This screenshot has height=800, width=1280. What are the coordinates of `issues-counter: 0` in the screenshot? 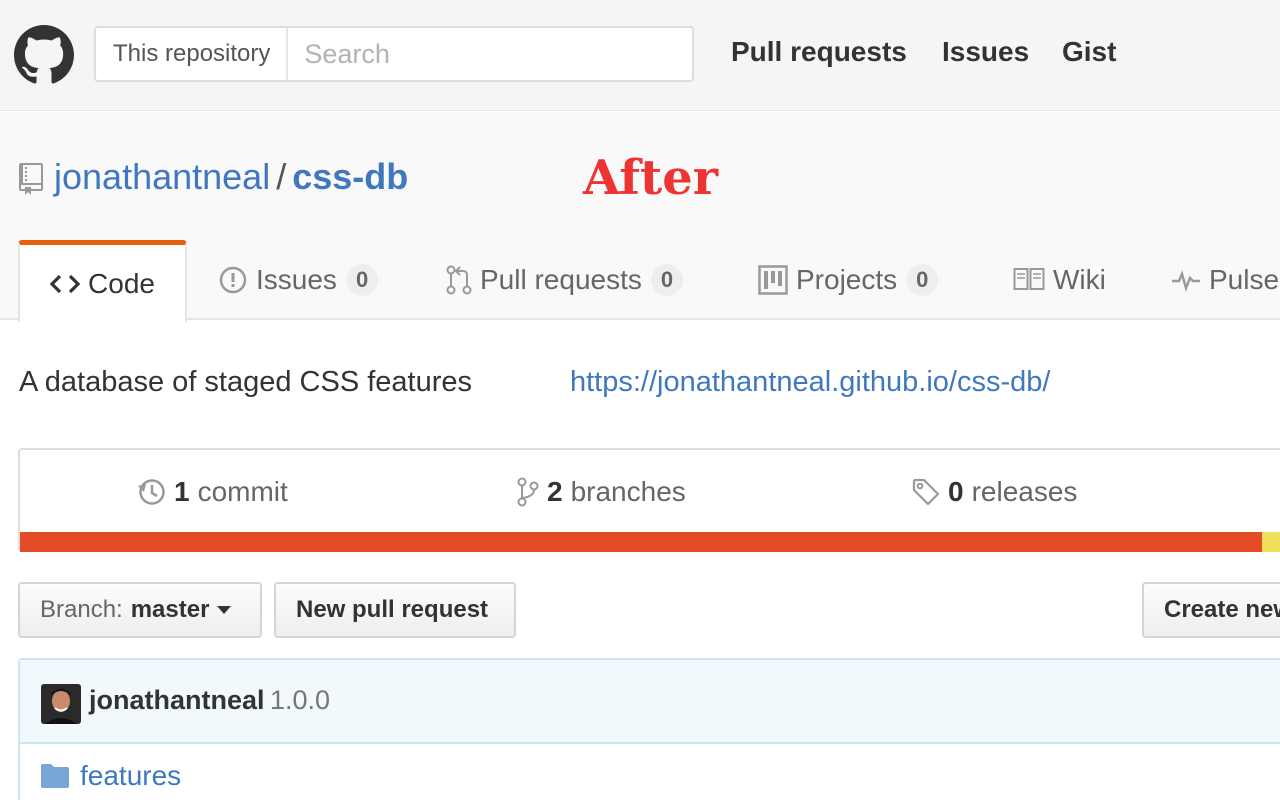 It's located at (362, 280).